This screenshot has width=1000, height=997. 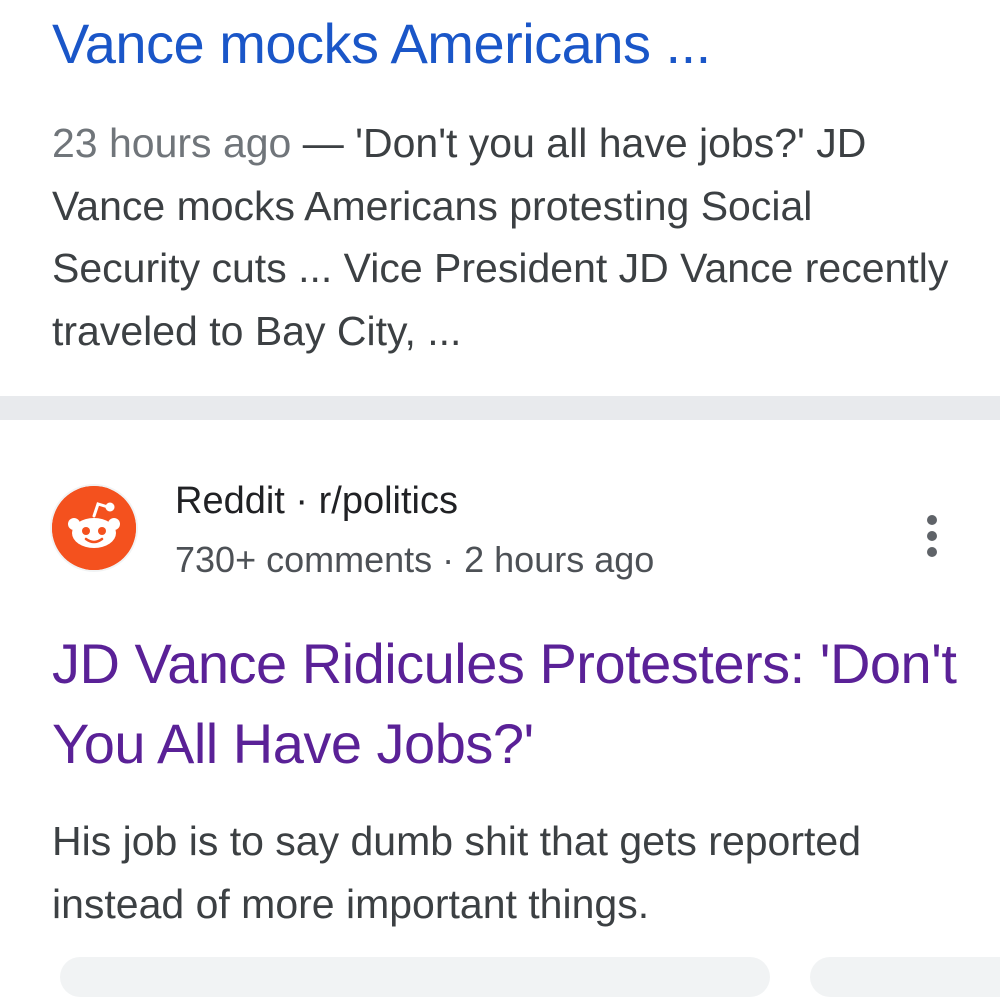 I want to click on result-date: 23 hours ago, so click(x=172, y=143).